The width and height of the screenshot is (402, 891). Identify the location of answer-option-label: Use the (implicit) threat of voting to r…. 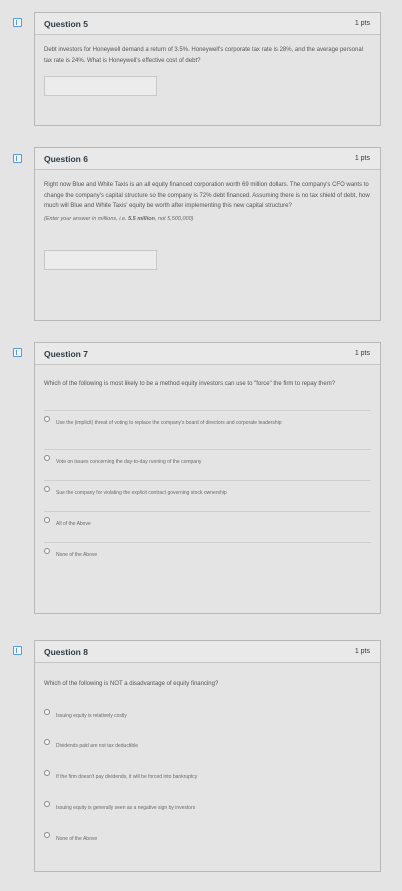
(169, 422).